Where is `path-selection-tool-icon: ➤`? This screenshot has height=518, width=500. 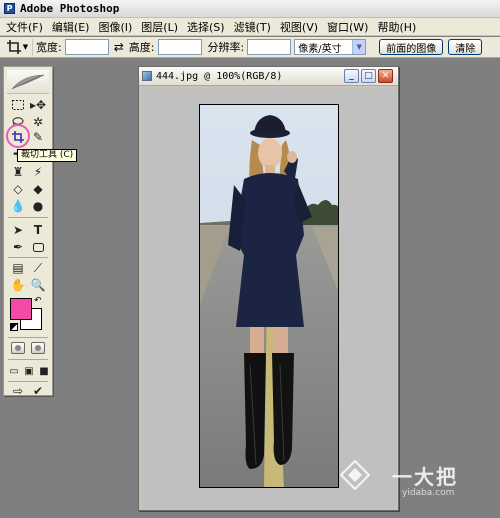 path-selection-tool-icon: ➤ is located at coordinates (18, 230).